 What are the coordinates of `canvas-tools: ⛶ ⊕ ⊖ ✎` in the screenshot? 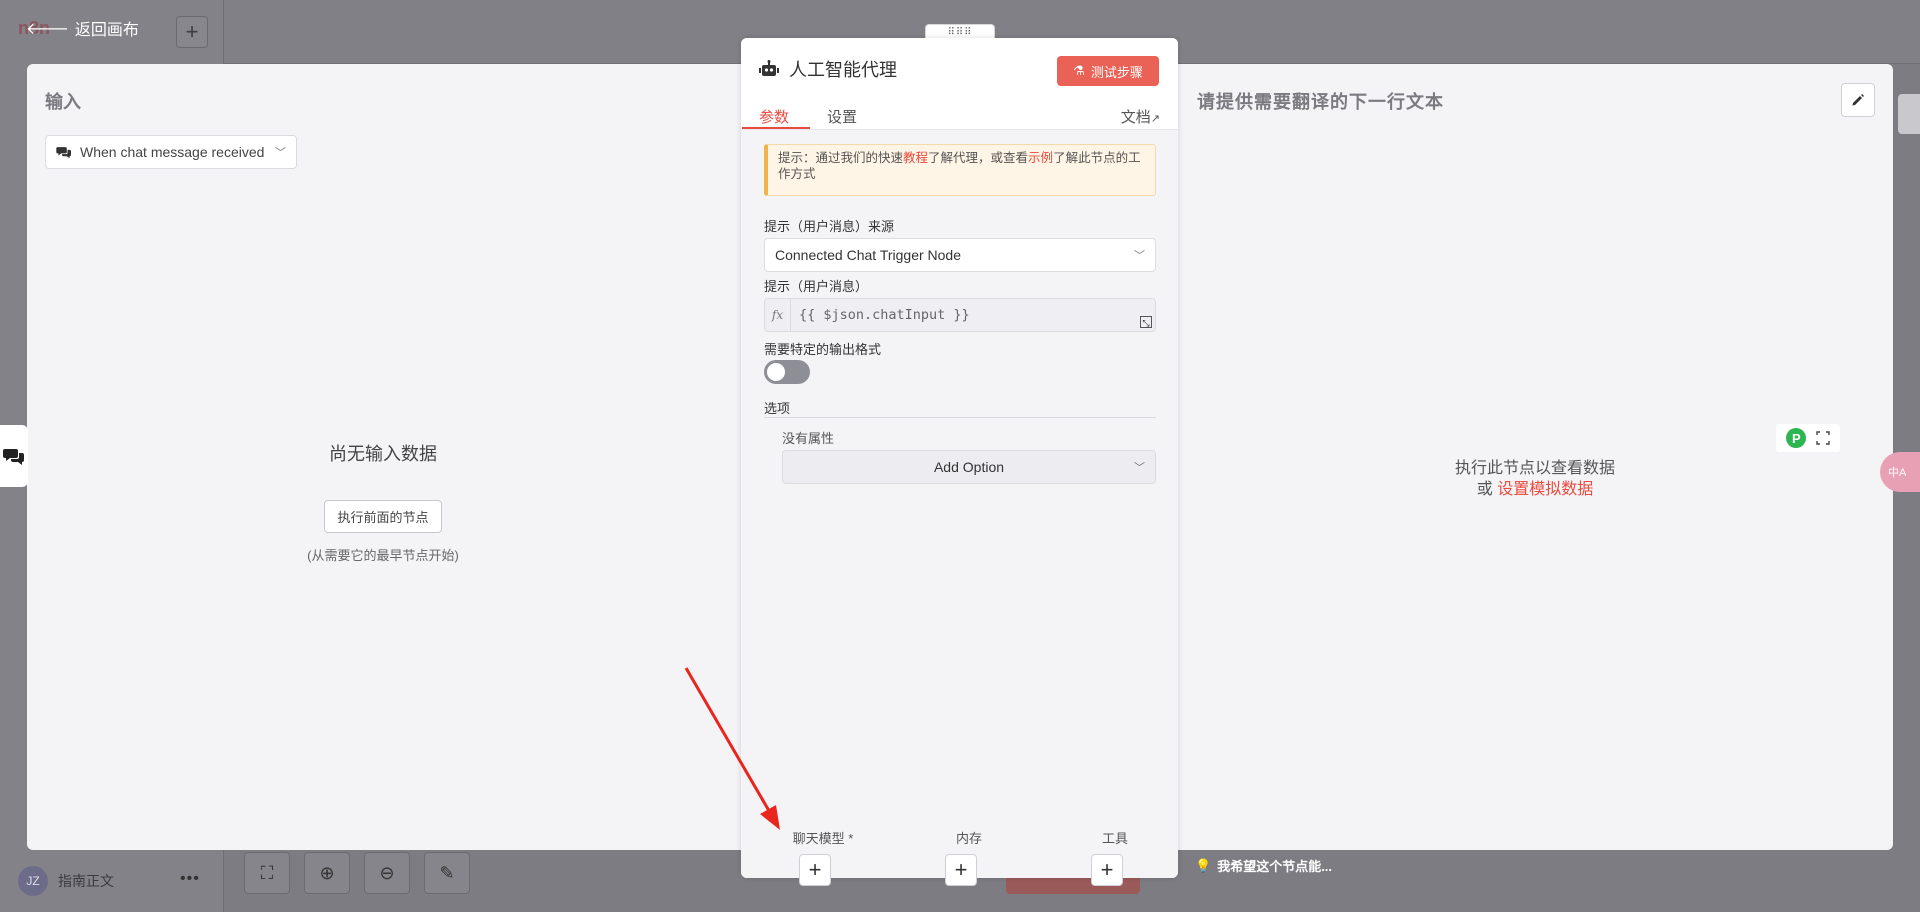 It's located at (357, 873).